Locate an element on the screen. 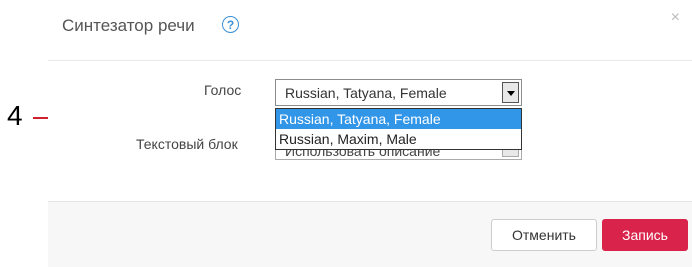 This screenshot has width=692, height=267. voice-select: Russian, Tatyana, Female is located at coordinates (398, 92).